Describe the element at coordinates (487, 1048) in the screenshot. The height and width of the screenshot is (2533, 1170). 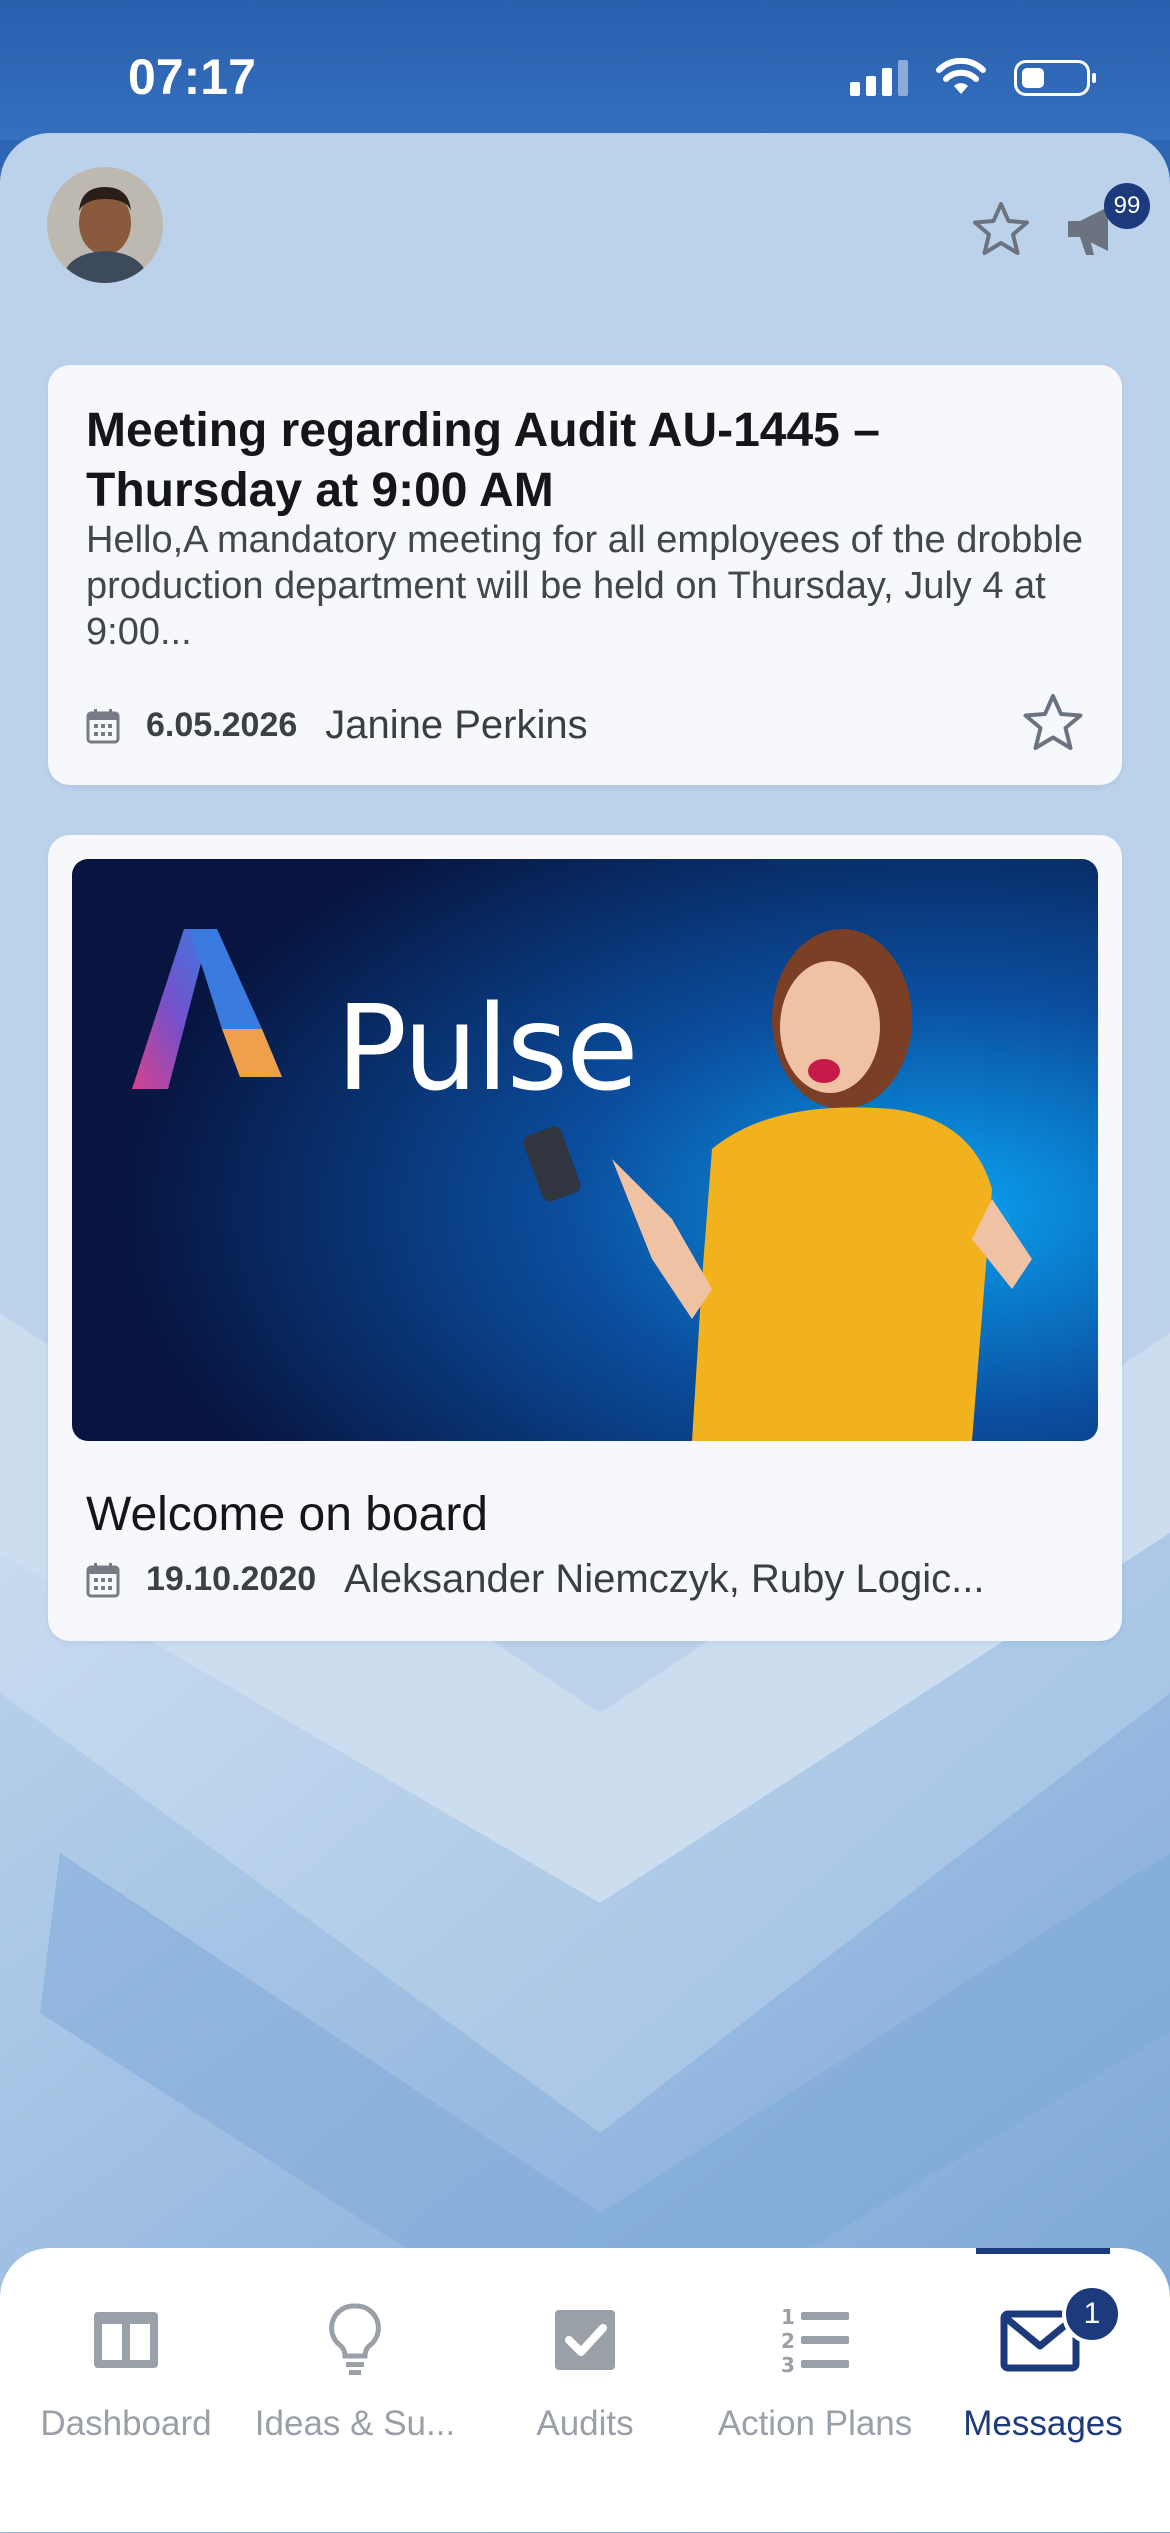
I see `banner-brand-text: Pulse` at that location.